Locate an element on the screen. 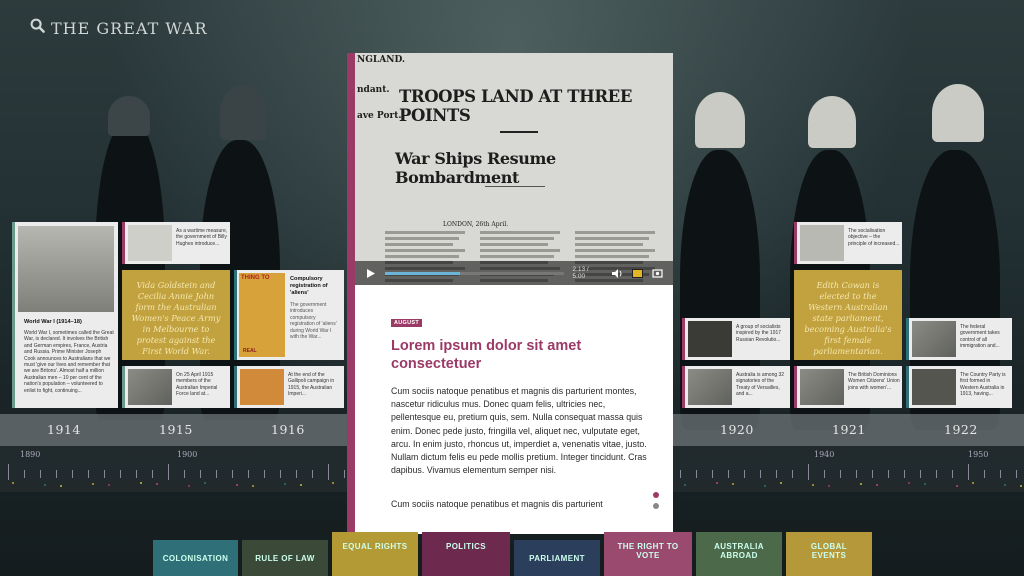 Image resolution: width=1024 pixels, height=576 pixels. search-icon is located at coordinates (37, 28).